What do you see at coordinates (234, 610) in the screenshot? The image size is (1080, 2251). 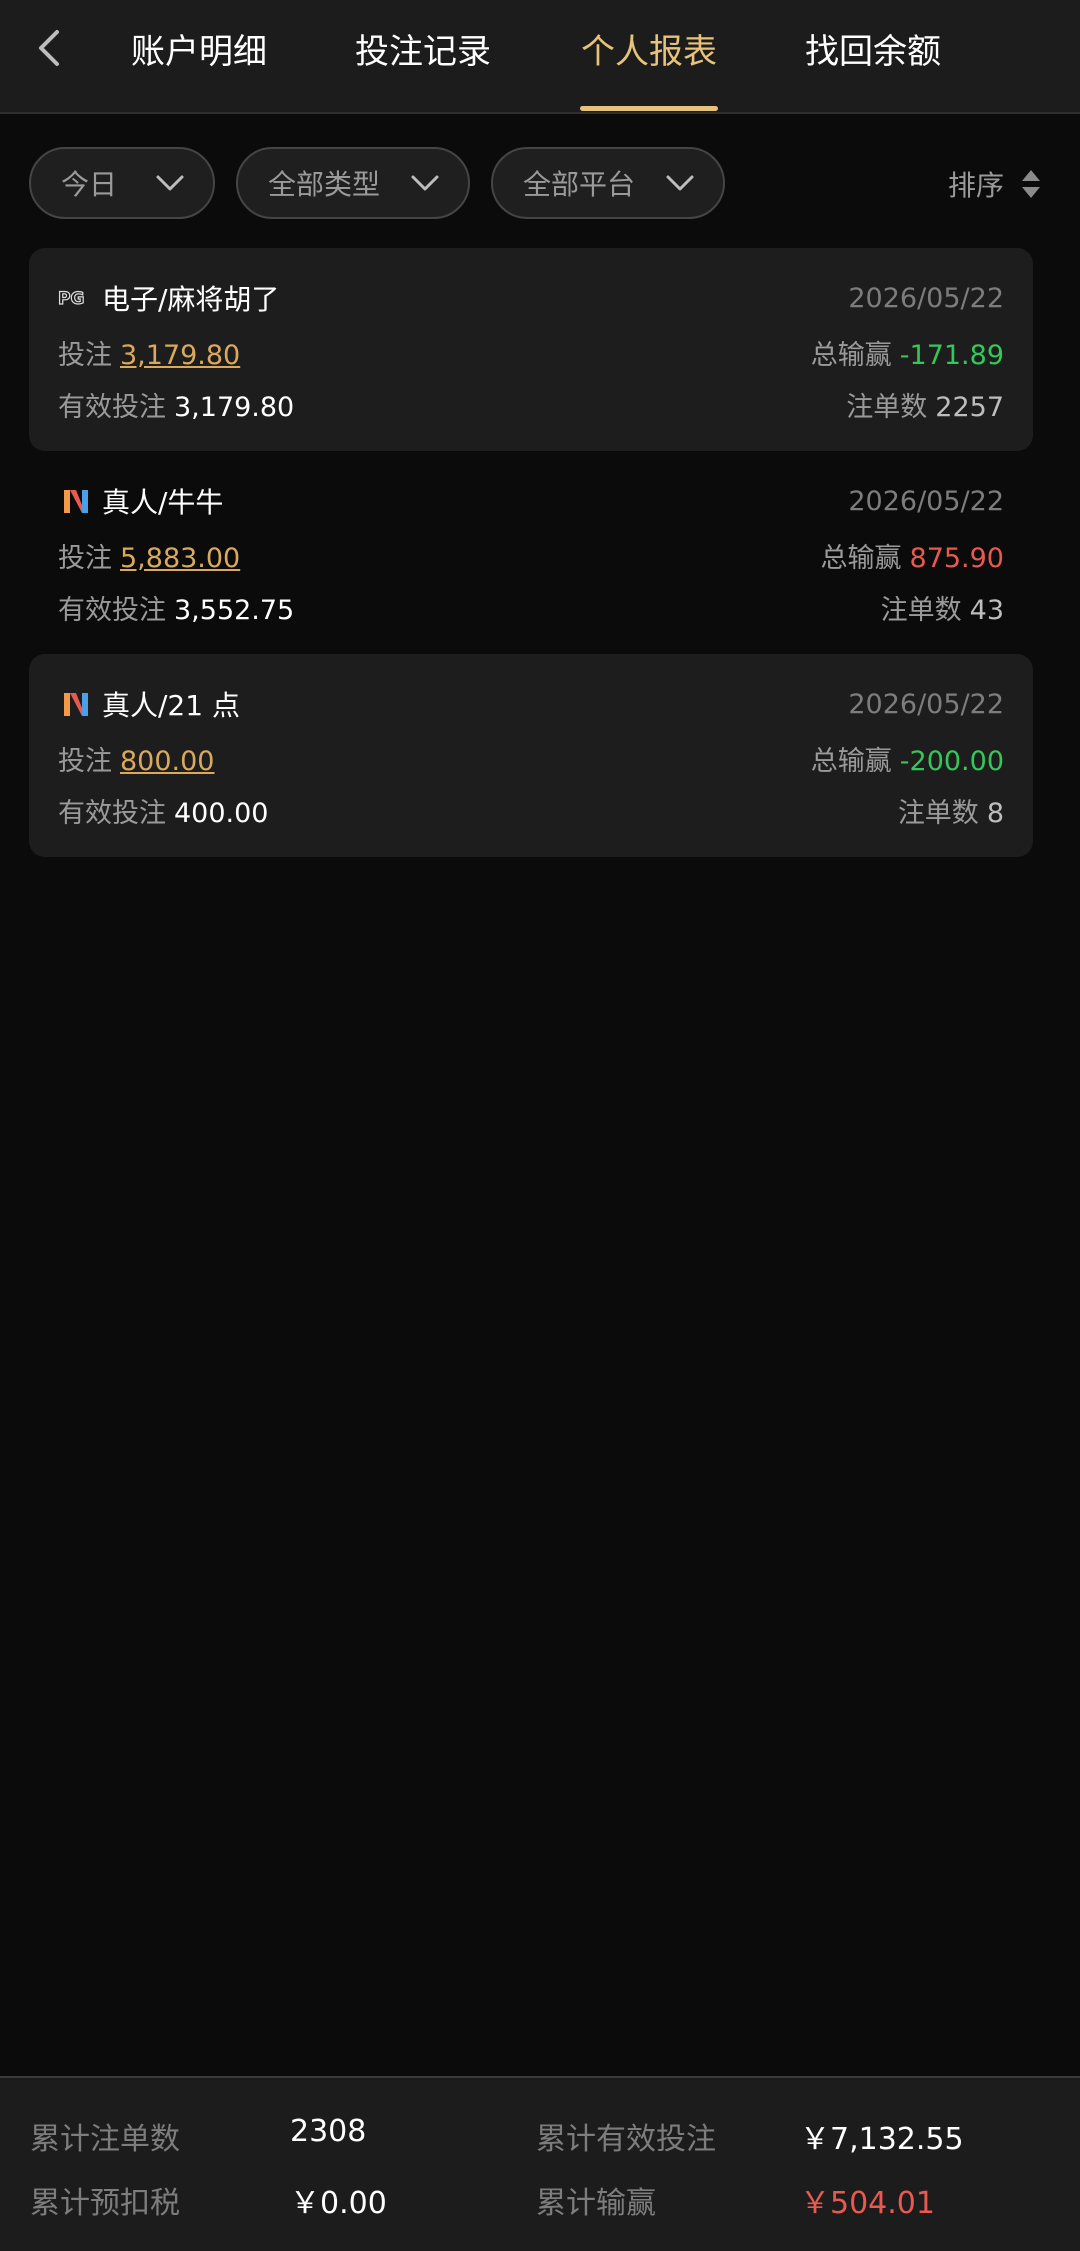 I see `valid-bet-value: 3,552.75` at bounding box center [234, 610].